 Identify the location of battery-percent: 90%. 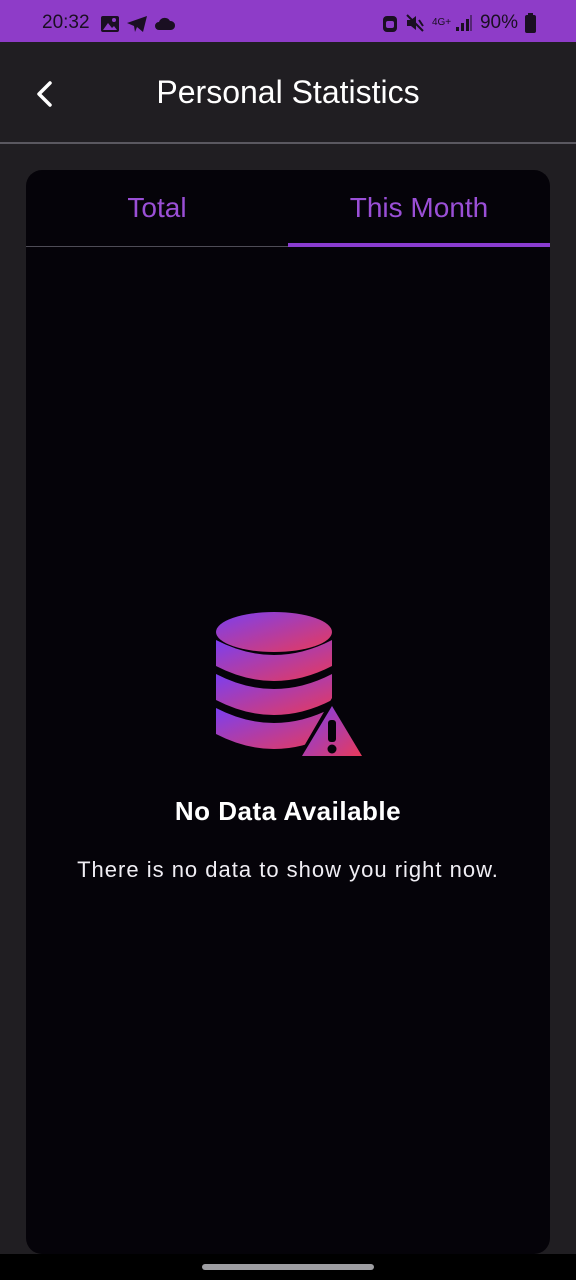
(498, 22).